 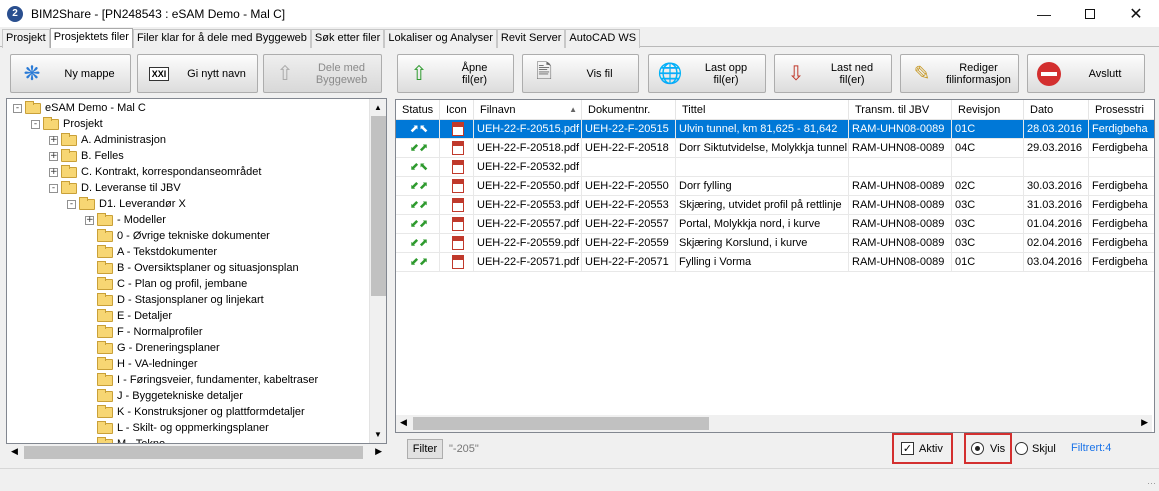 I want to click on table-cell: UEH-22-F-20515.pdf, so click(x=528, y=129).